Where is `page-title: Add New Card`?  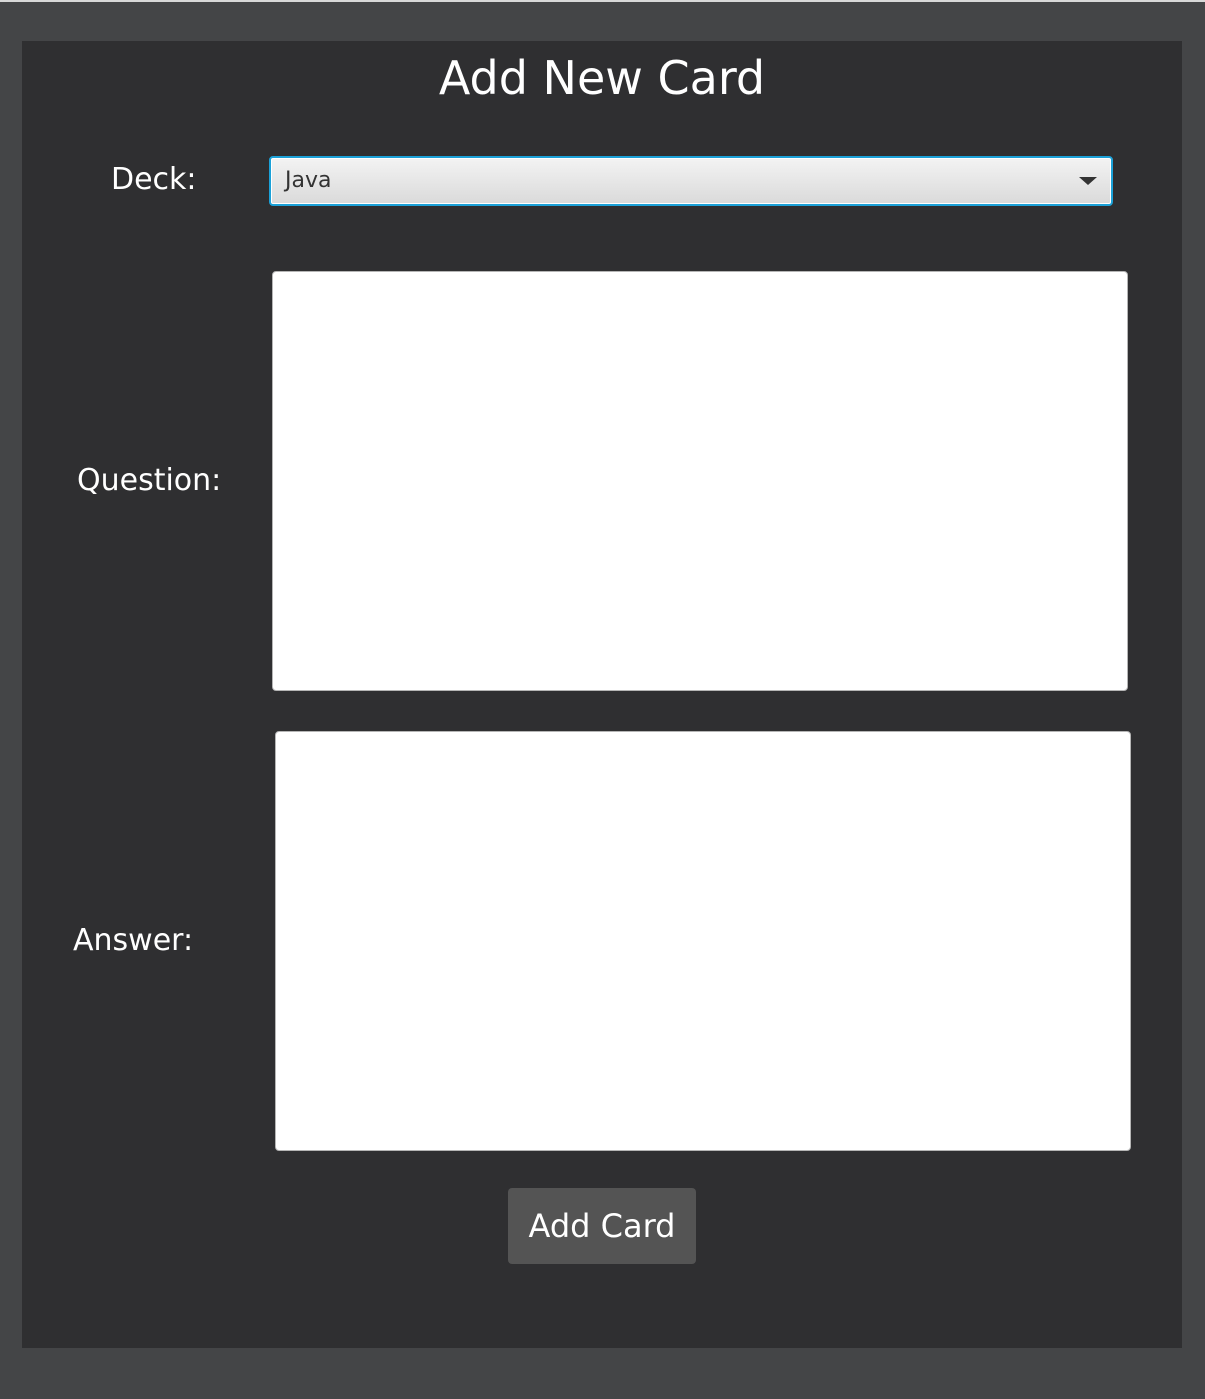
page-title: Add New Card is located at coordinates (602, 78).